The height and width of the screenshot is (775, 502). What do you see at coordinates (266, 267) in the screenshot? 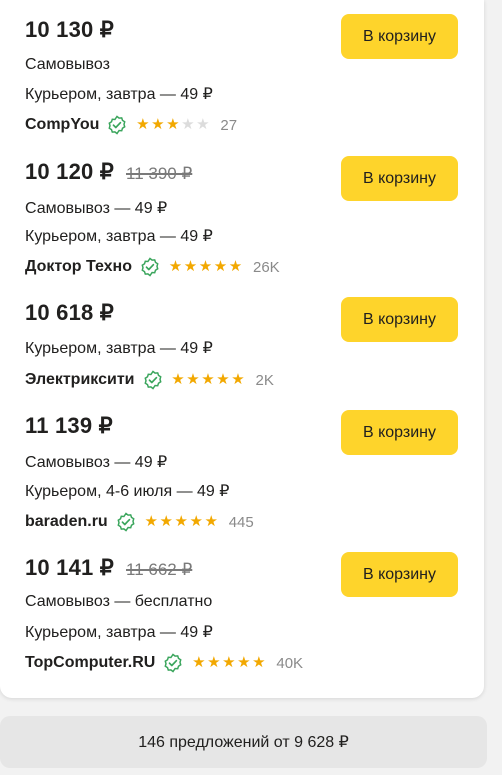
I see `reviews-count: 26K` at bounding box center [266, 267].